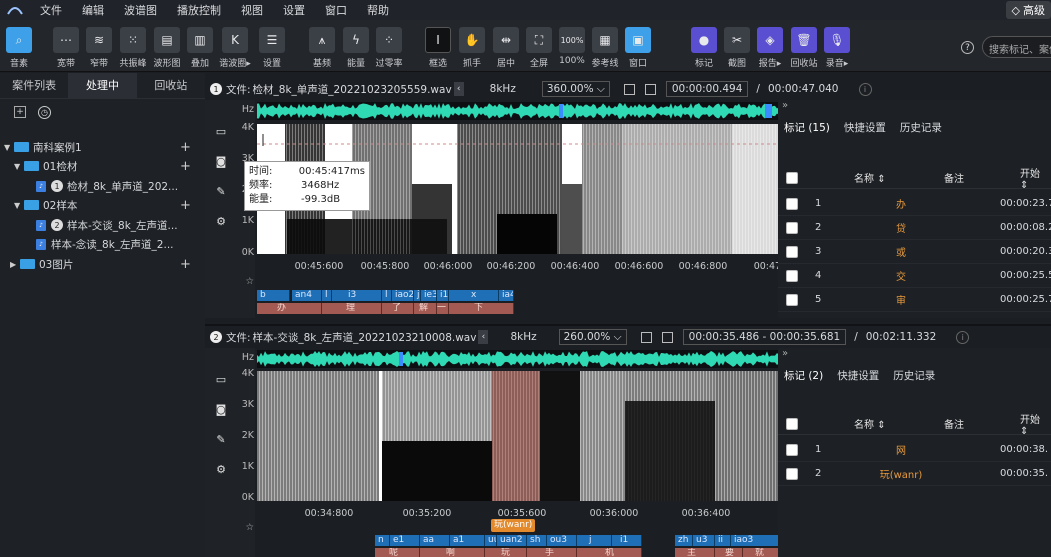  I want to click on box-select-button: I 框选, so click(438, 48).